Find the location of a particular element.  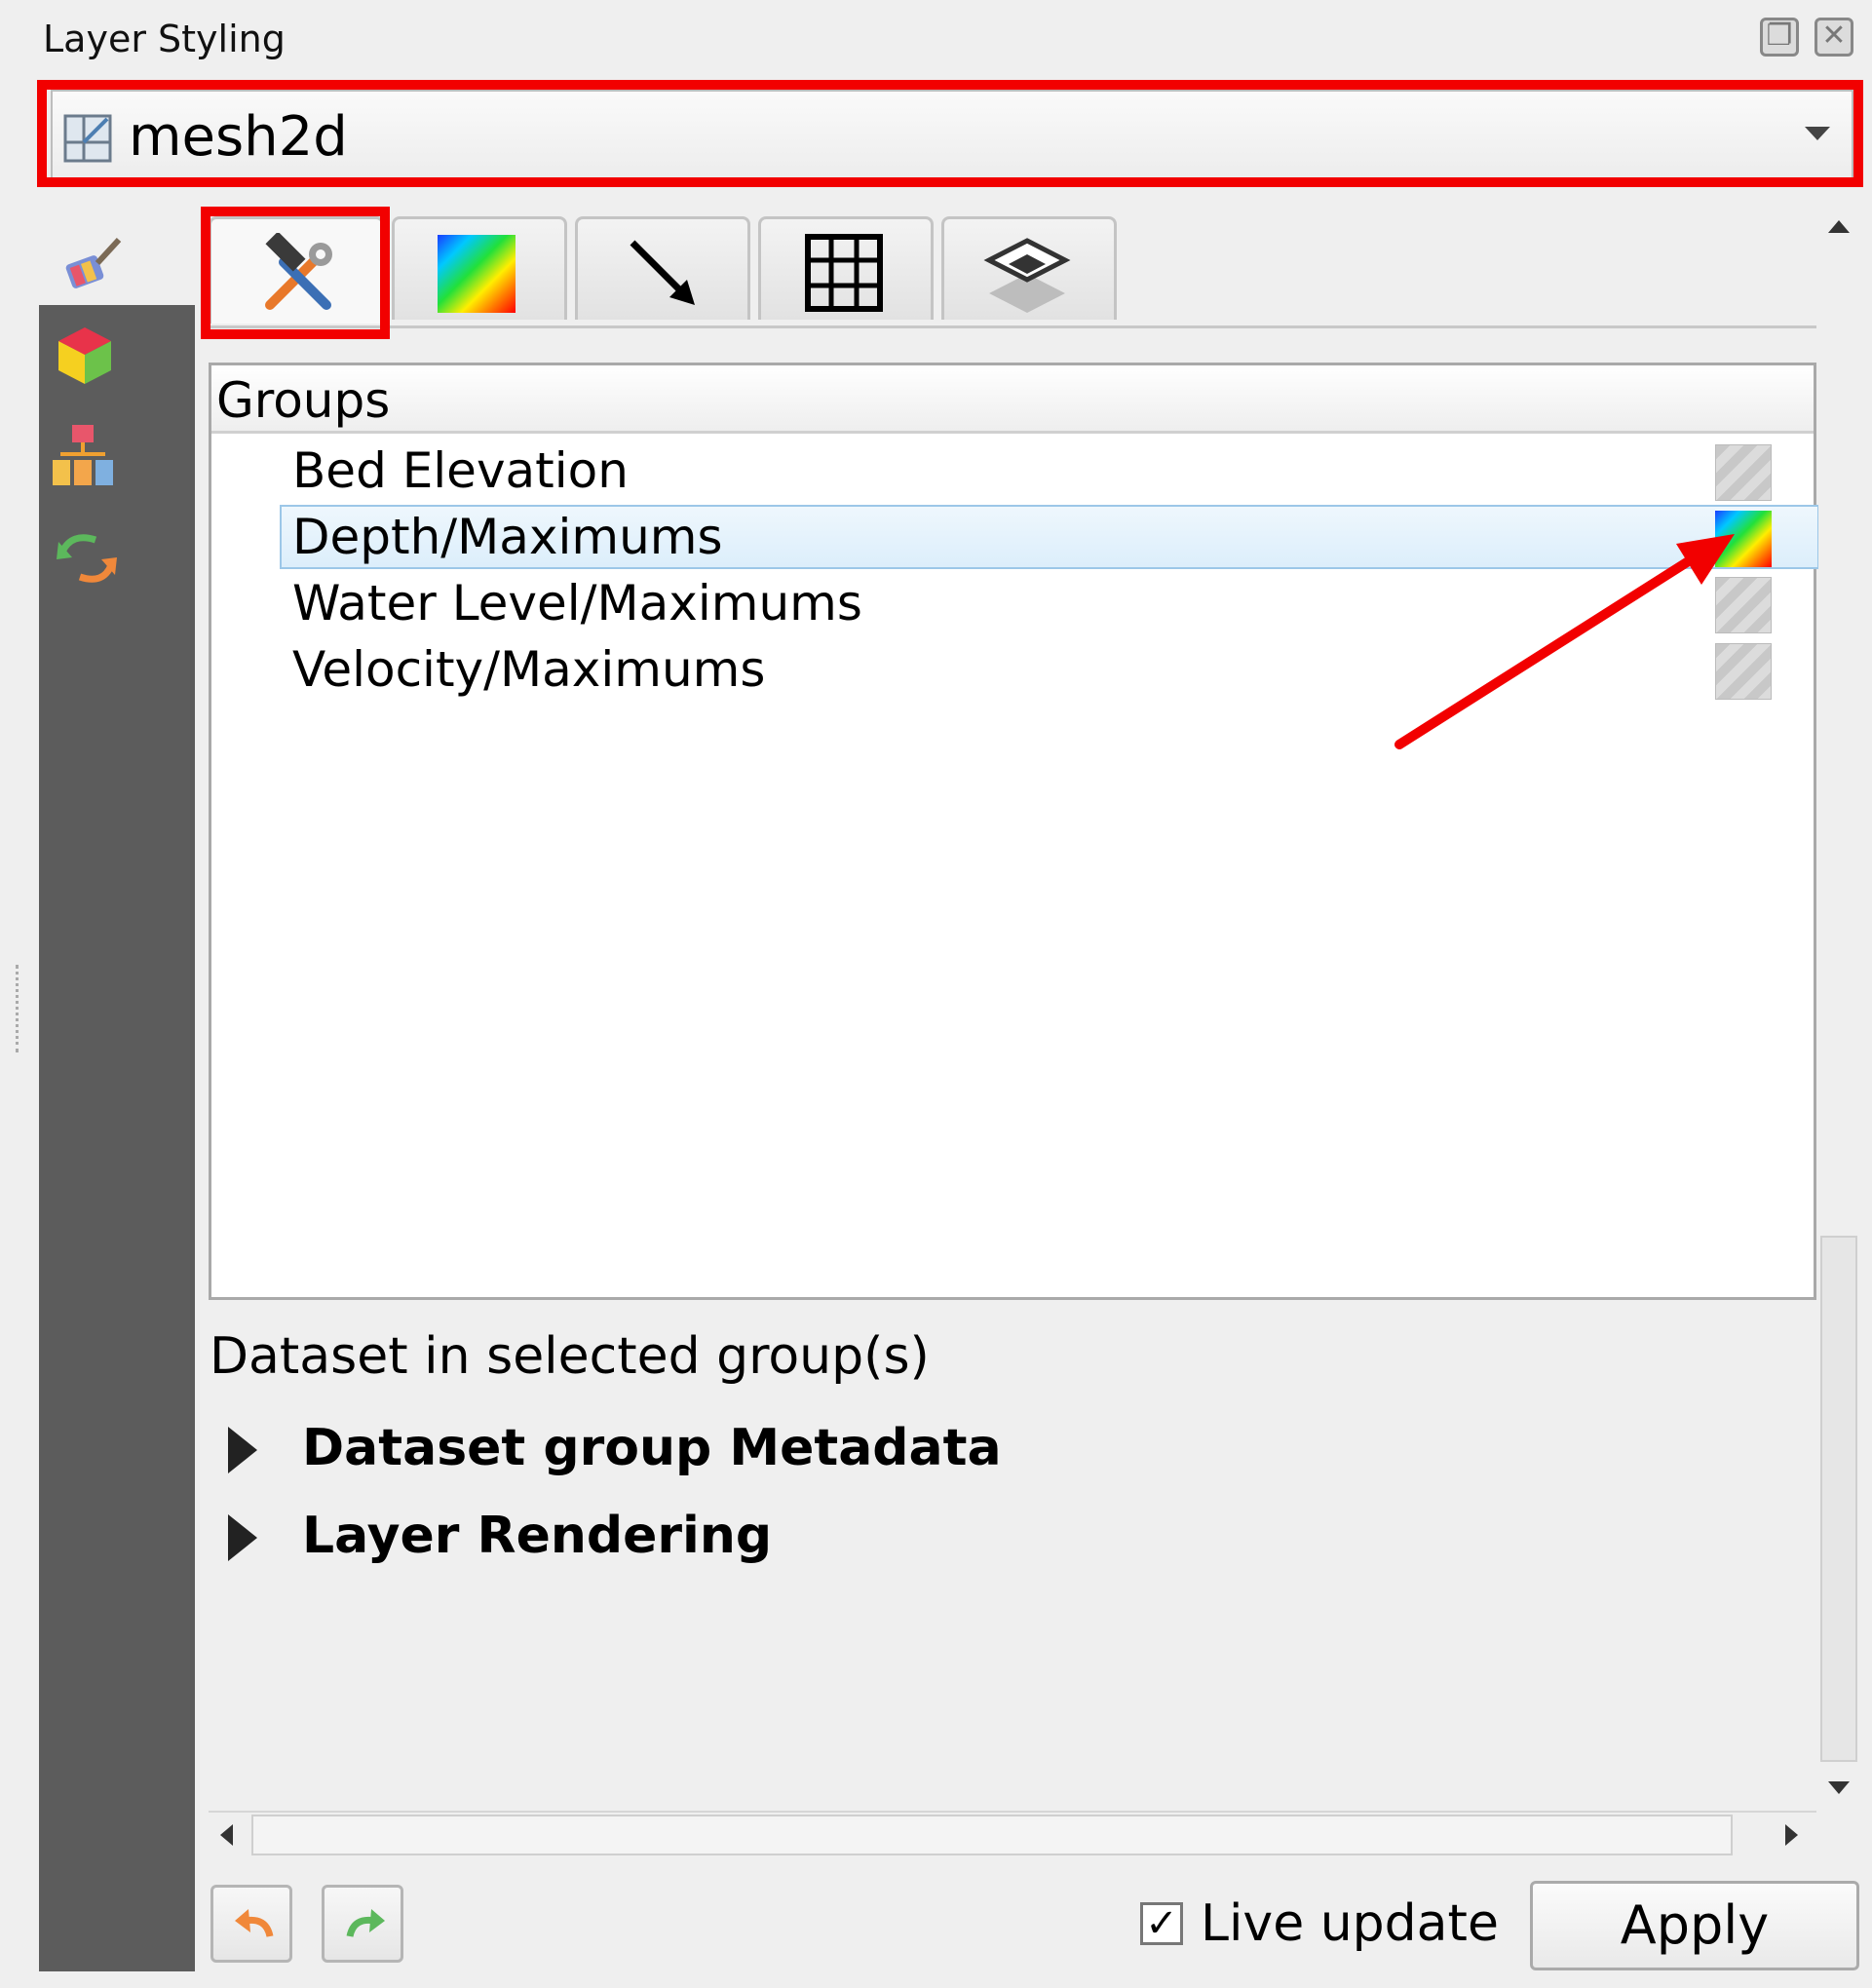

live-update-checkbox: ✓ is located at coordinates (1161, 1923).